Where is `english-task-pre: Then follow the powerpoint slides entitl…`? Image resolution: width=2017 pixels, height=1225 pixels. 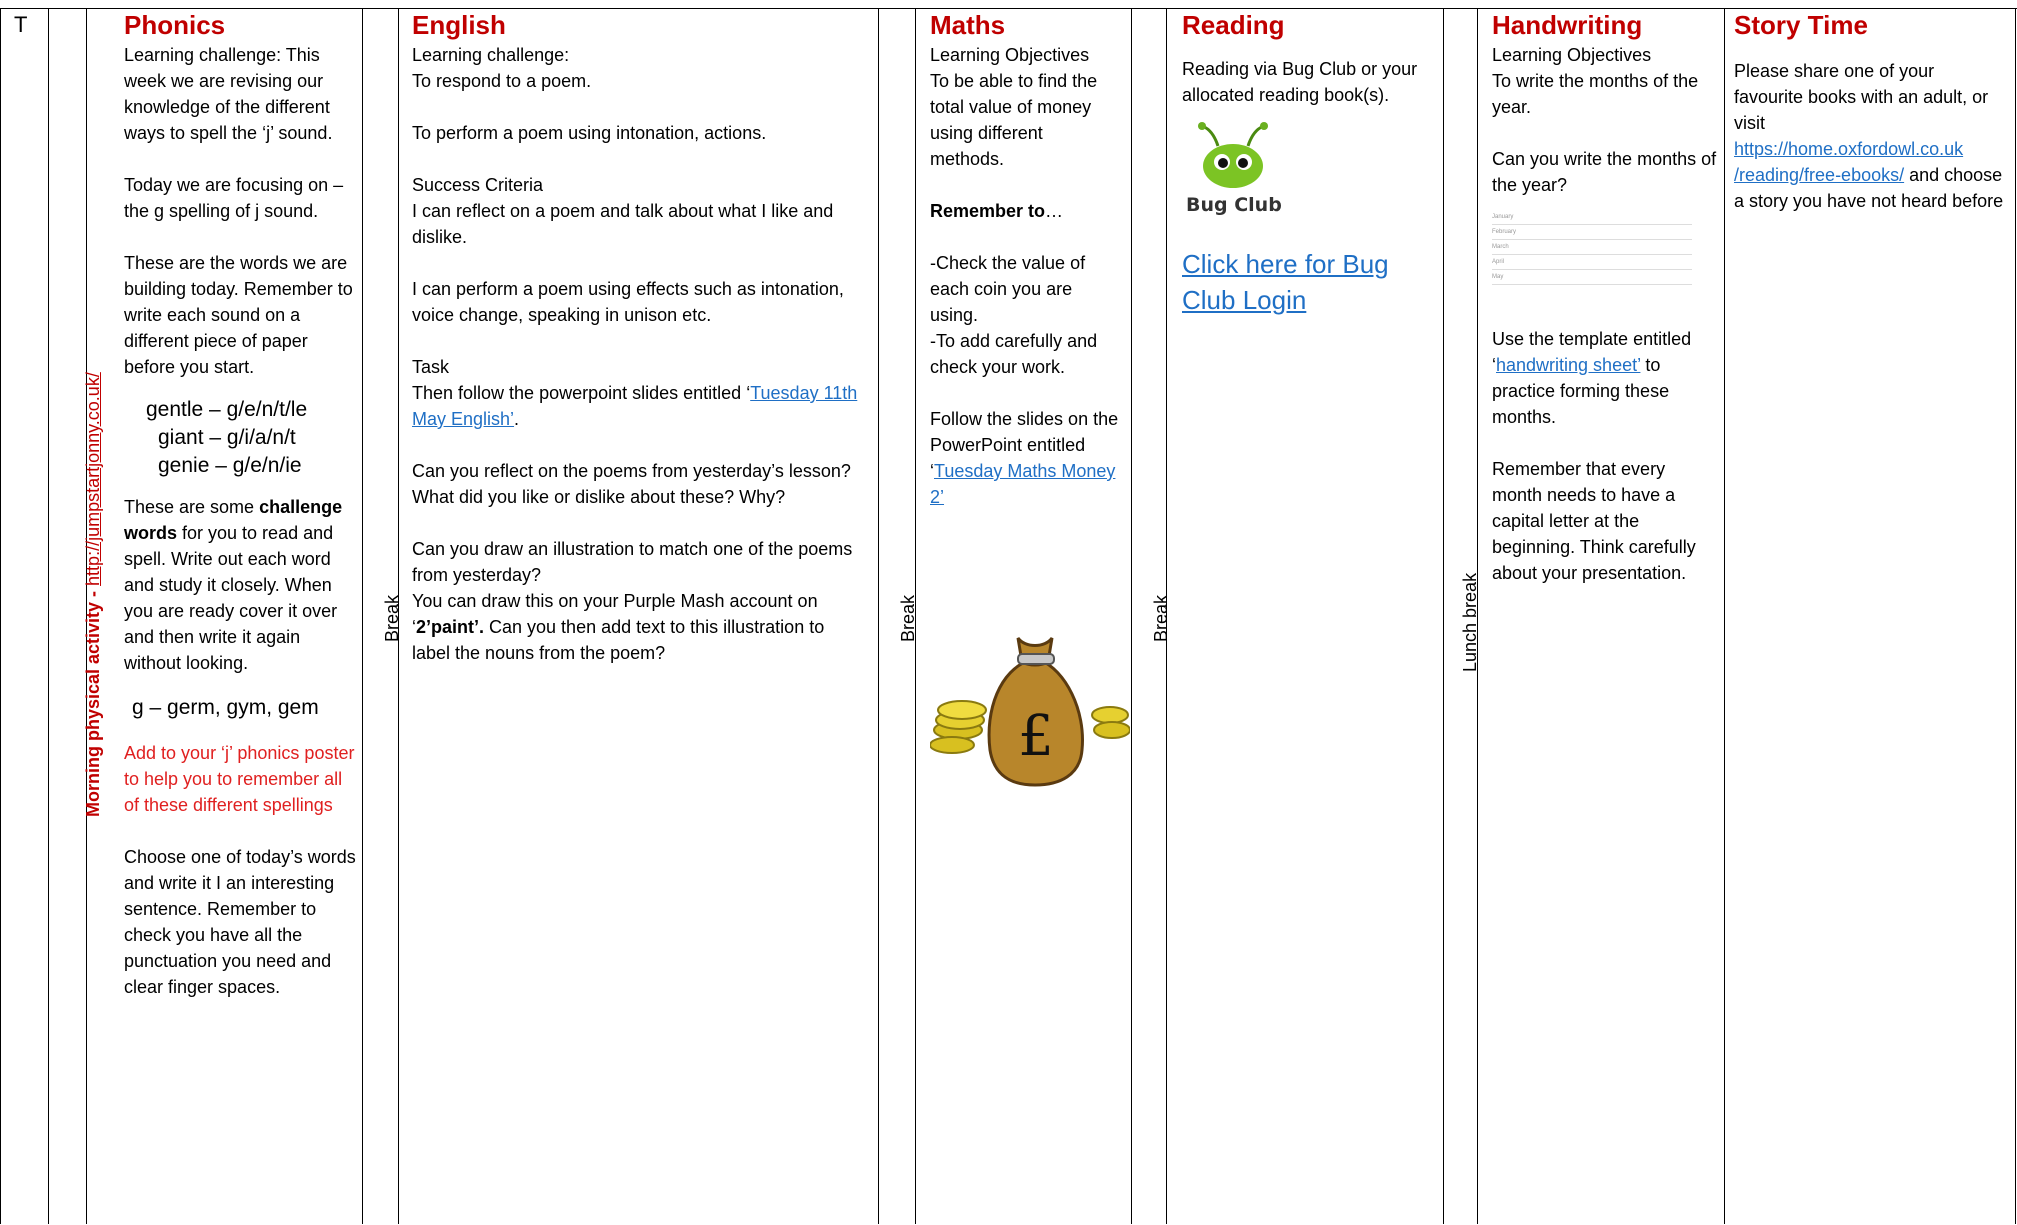
english-task-pre: Then follow the powerpoint slides entitl… is located at coordinates (581, 393).